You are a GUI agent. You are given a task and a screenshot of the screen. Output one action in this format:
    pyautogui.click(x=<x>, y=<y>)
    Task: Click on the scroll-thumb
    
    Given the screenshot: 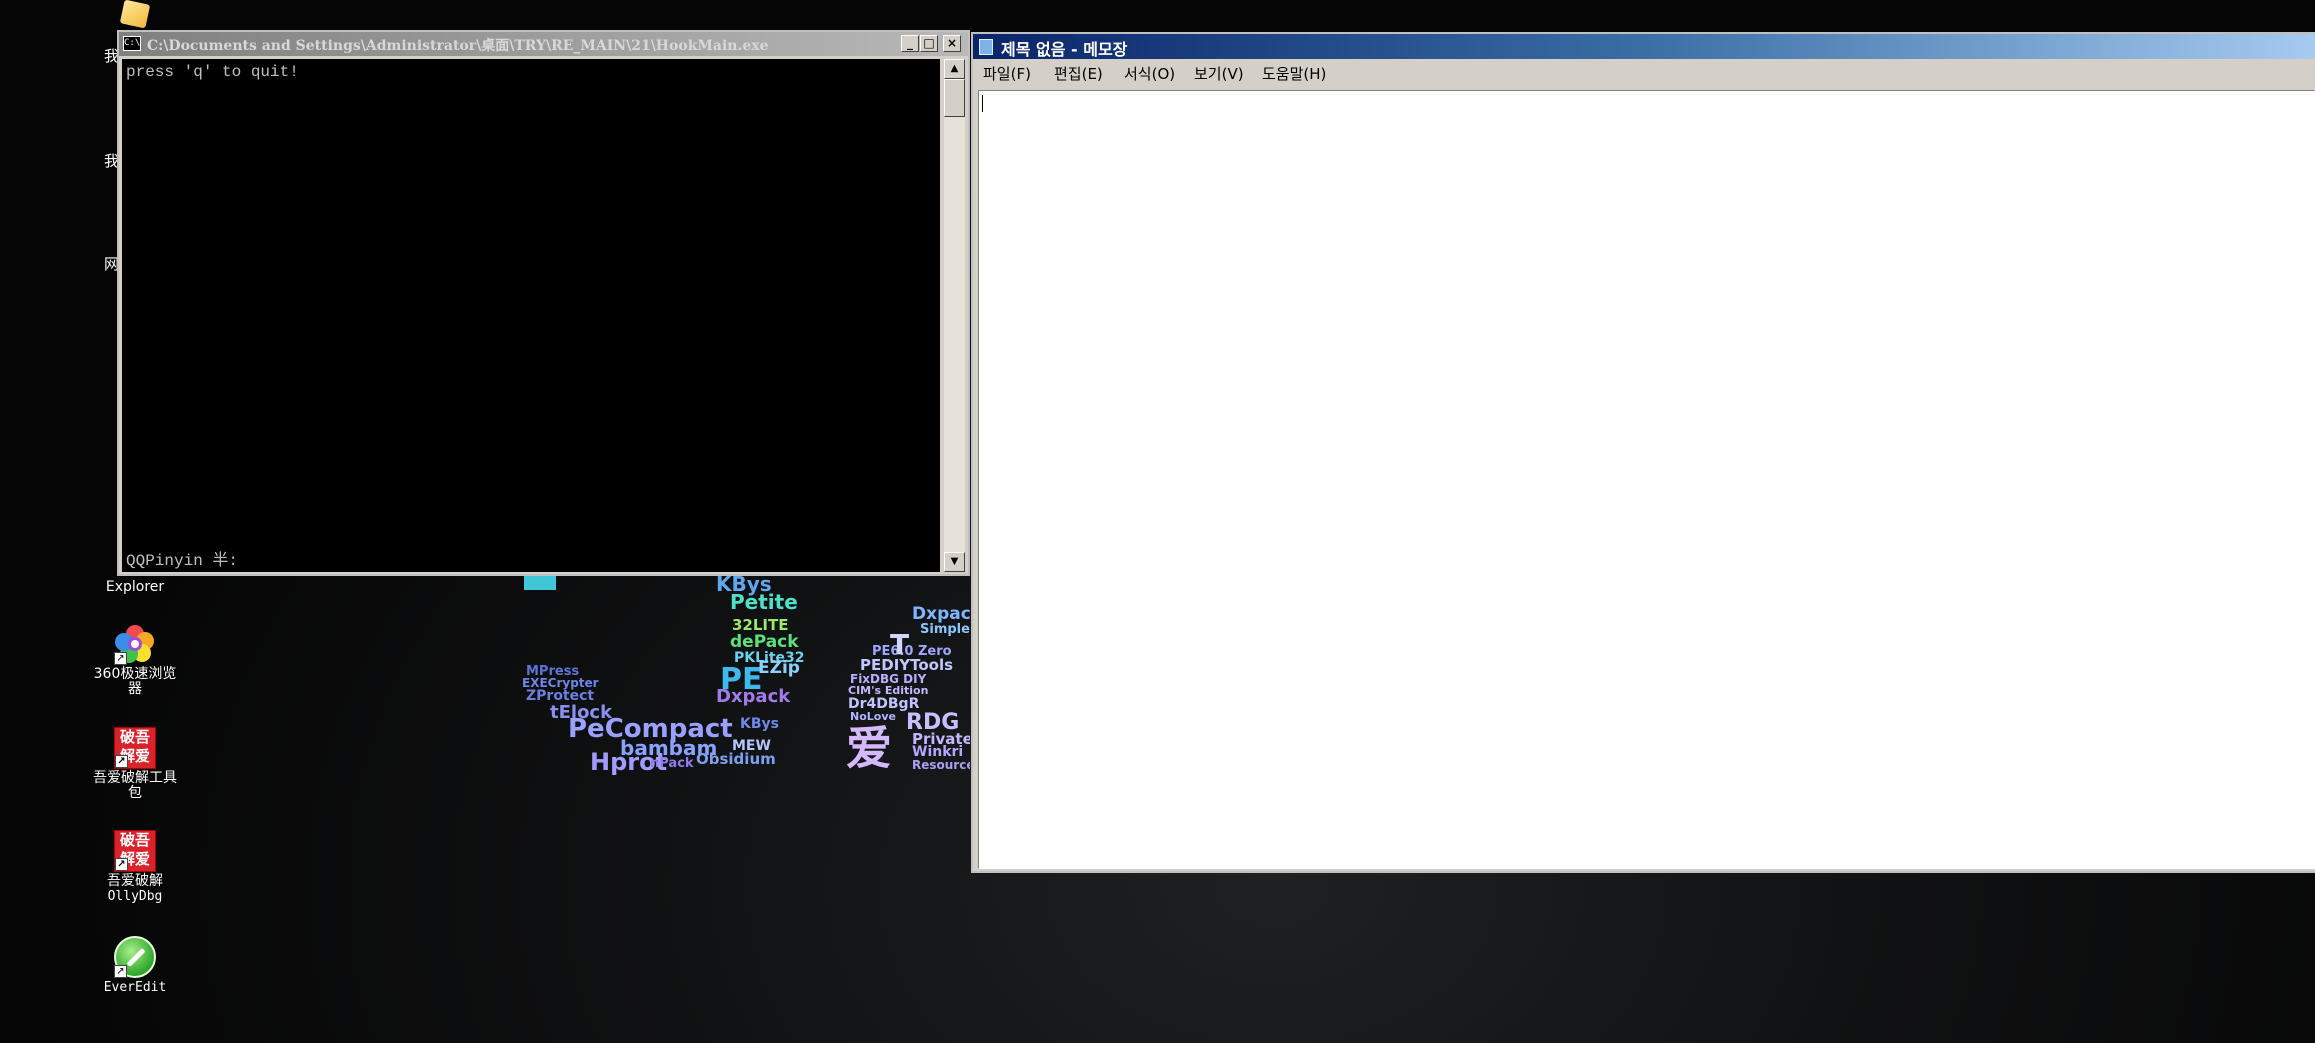 What is the action you would take?
    pyautogui.click(x=954, y=98)
    